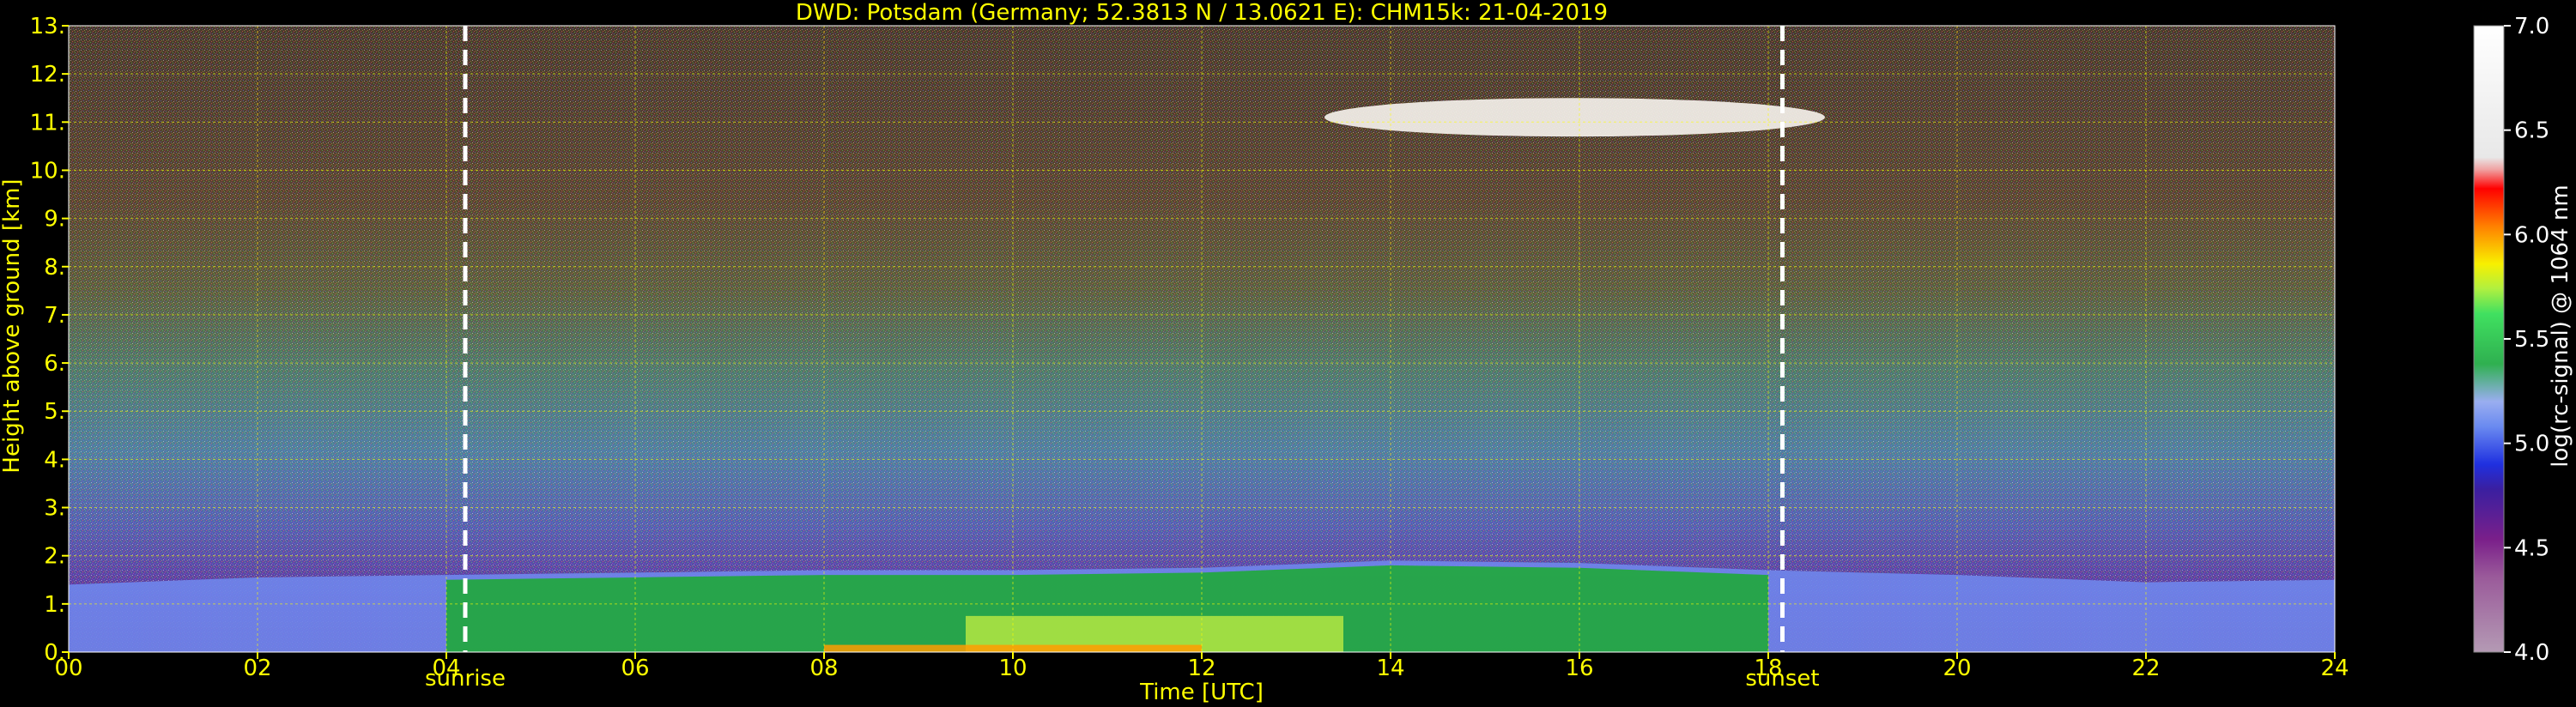 The height and width of the screenshot is (707, 2576). What do you see at coordinates (1390, 668) in the screenshot?
I see `x-tick-label: 14` at bounding box center [1390, 668].